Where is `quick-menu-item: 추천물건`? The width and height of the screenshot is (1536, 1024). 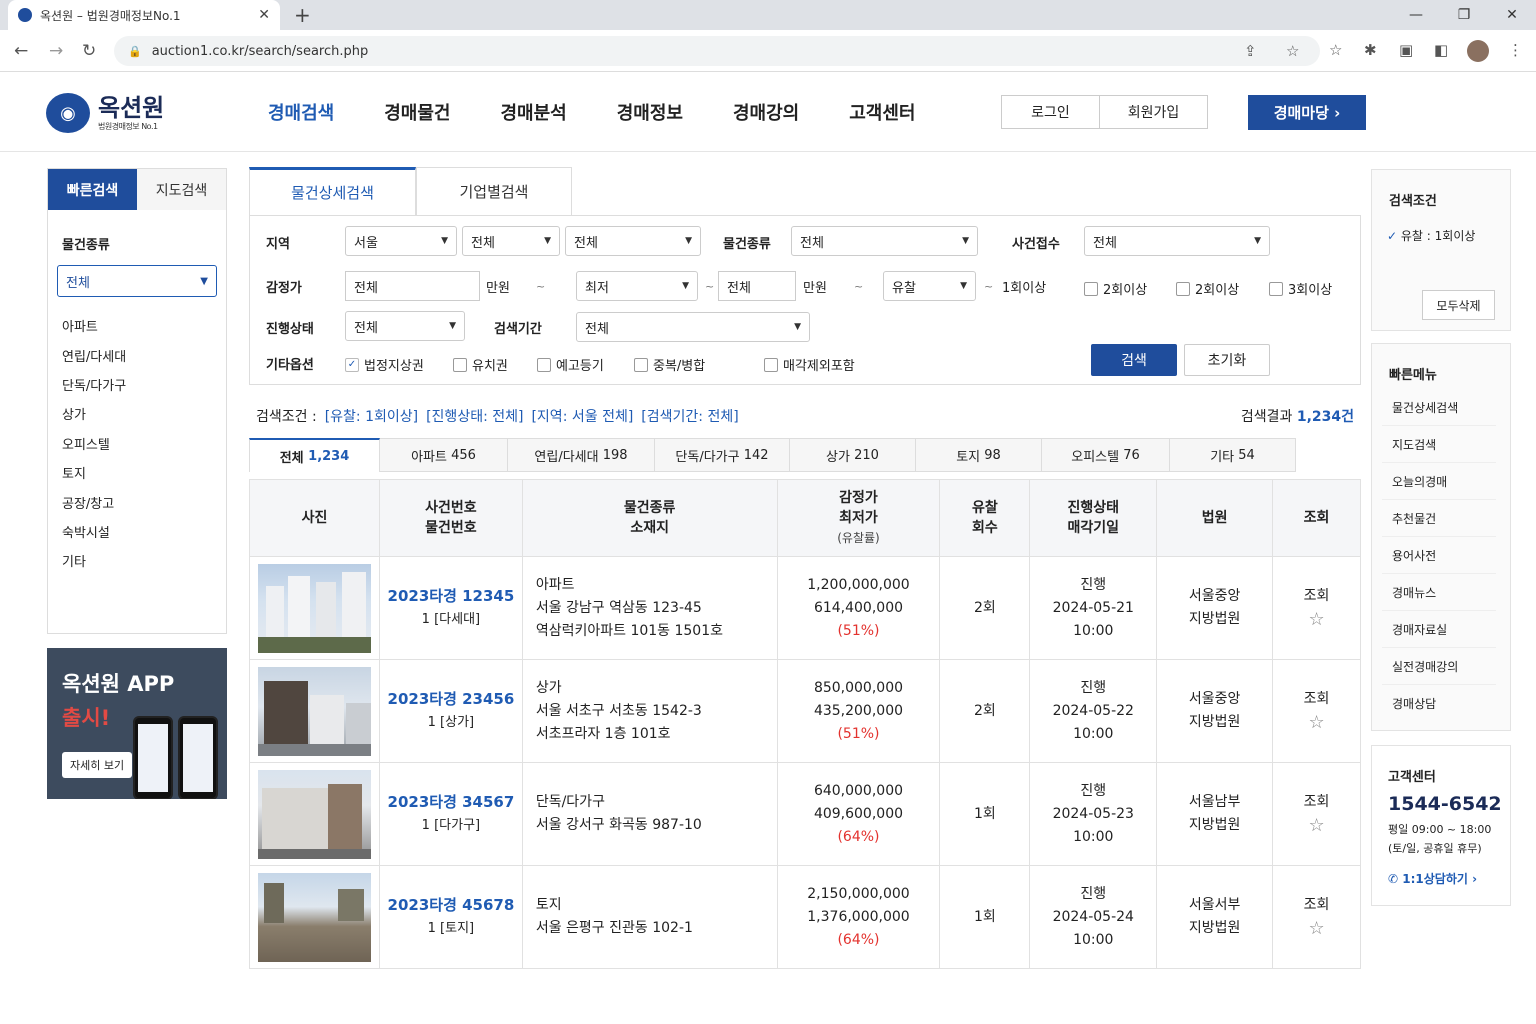
quick-menu-item: 추천물건 is located at coordinates (1439, 518).